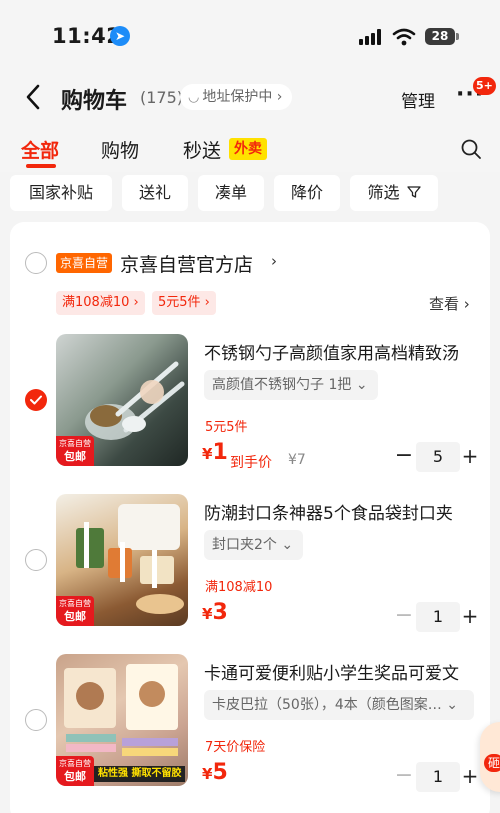  I want to click on price: ¥5, so click(215, 772).